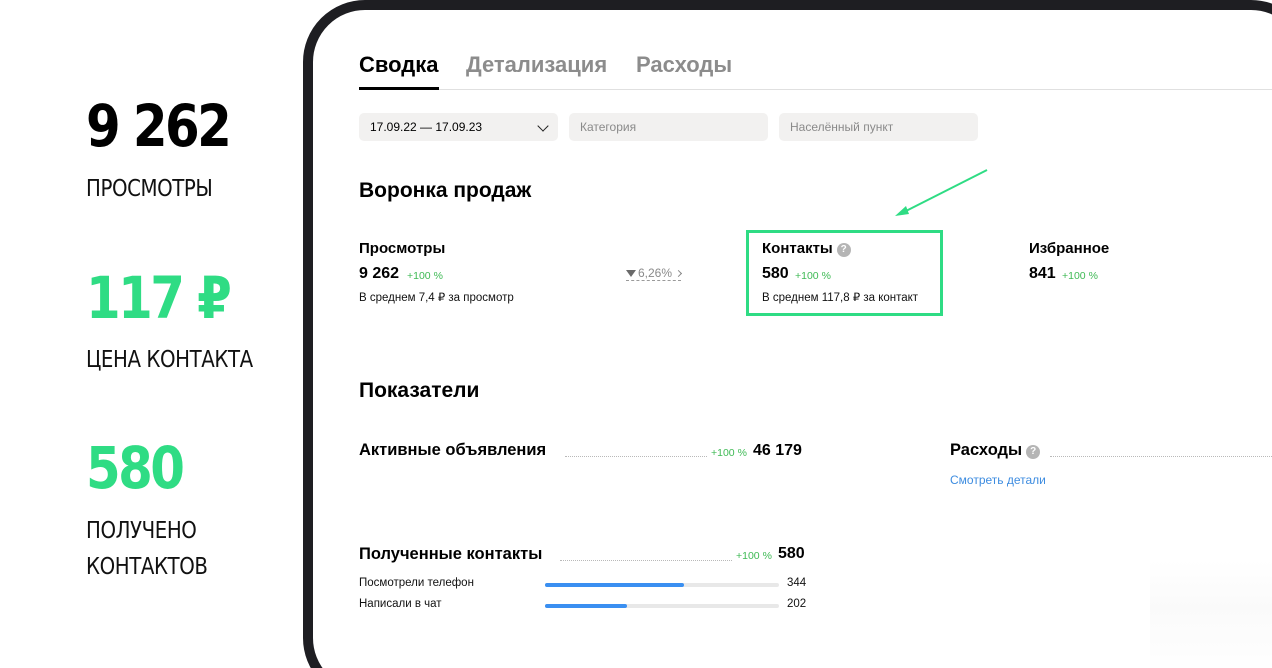  Describe the element at coordinates (754, 556) in the screenshot. I see `received-contacts-delta: +100 %` at that location.